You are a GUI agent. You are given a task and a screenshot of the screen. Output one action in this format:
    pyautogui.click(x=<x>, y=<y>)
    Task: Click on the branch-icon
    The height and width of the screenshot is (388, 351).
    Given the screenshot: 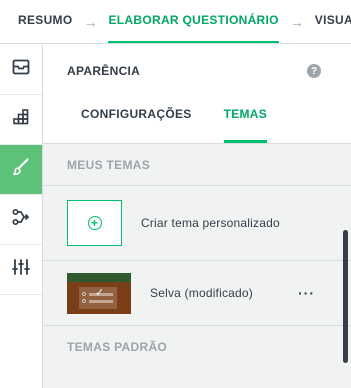 What is the action you would take?
    pyautogui.click(x=21, y=219)
    